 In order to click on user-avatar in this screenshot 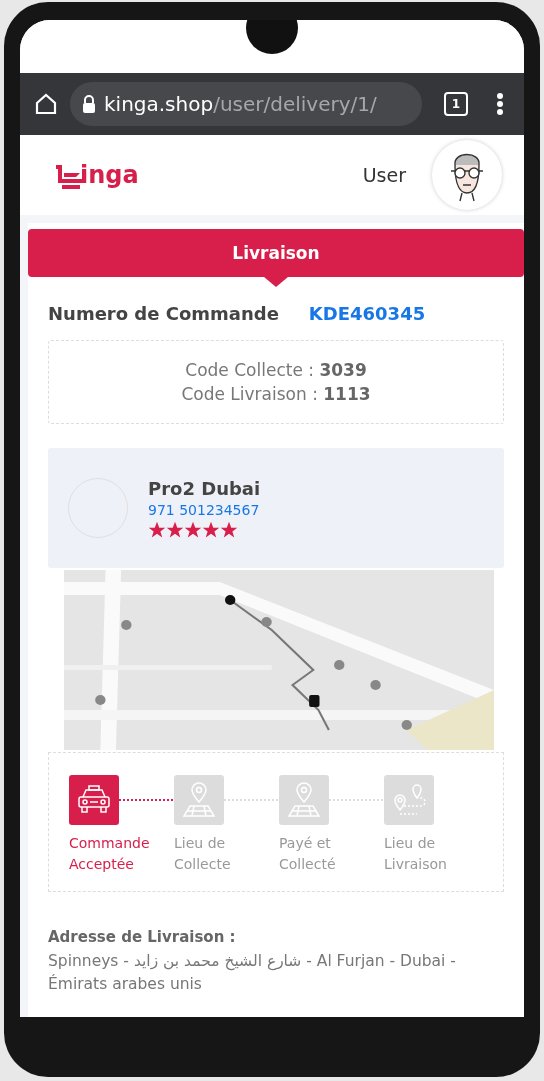, I will do `click(467, 175)`.